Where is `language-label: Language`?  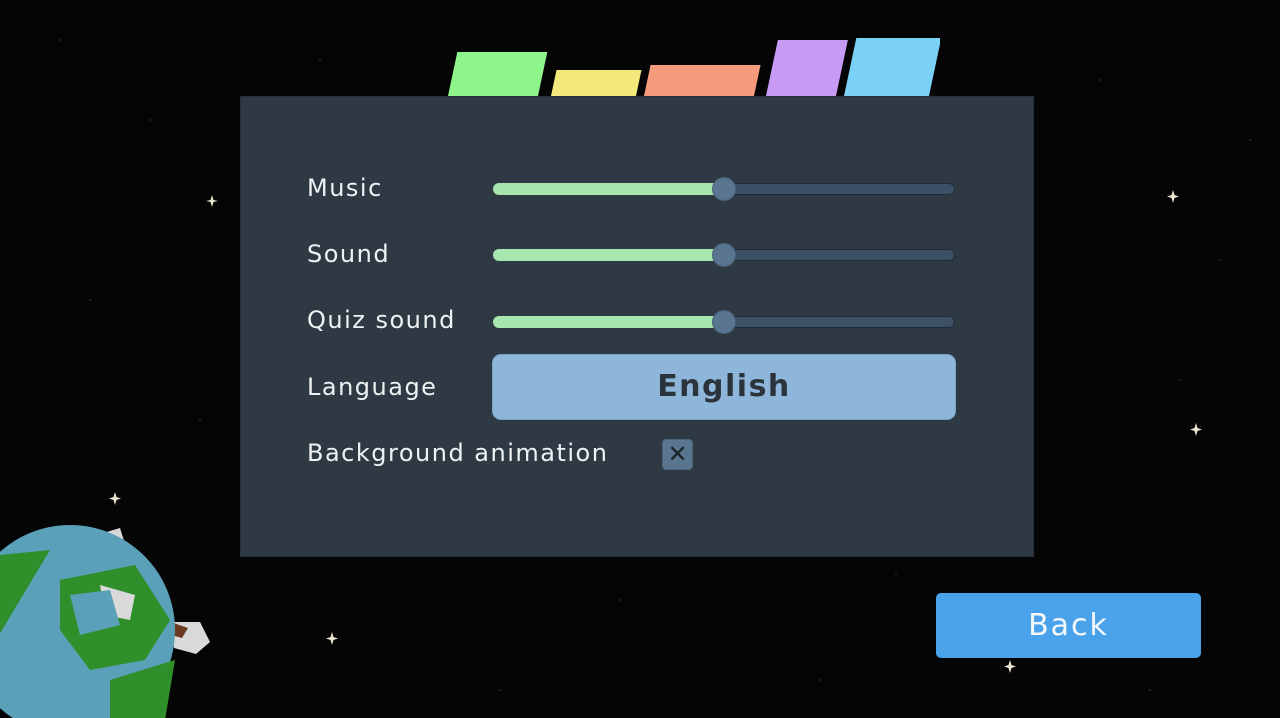
language-label: Language is located at coordinates (372, 387).